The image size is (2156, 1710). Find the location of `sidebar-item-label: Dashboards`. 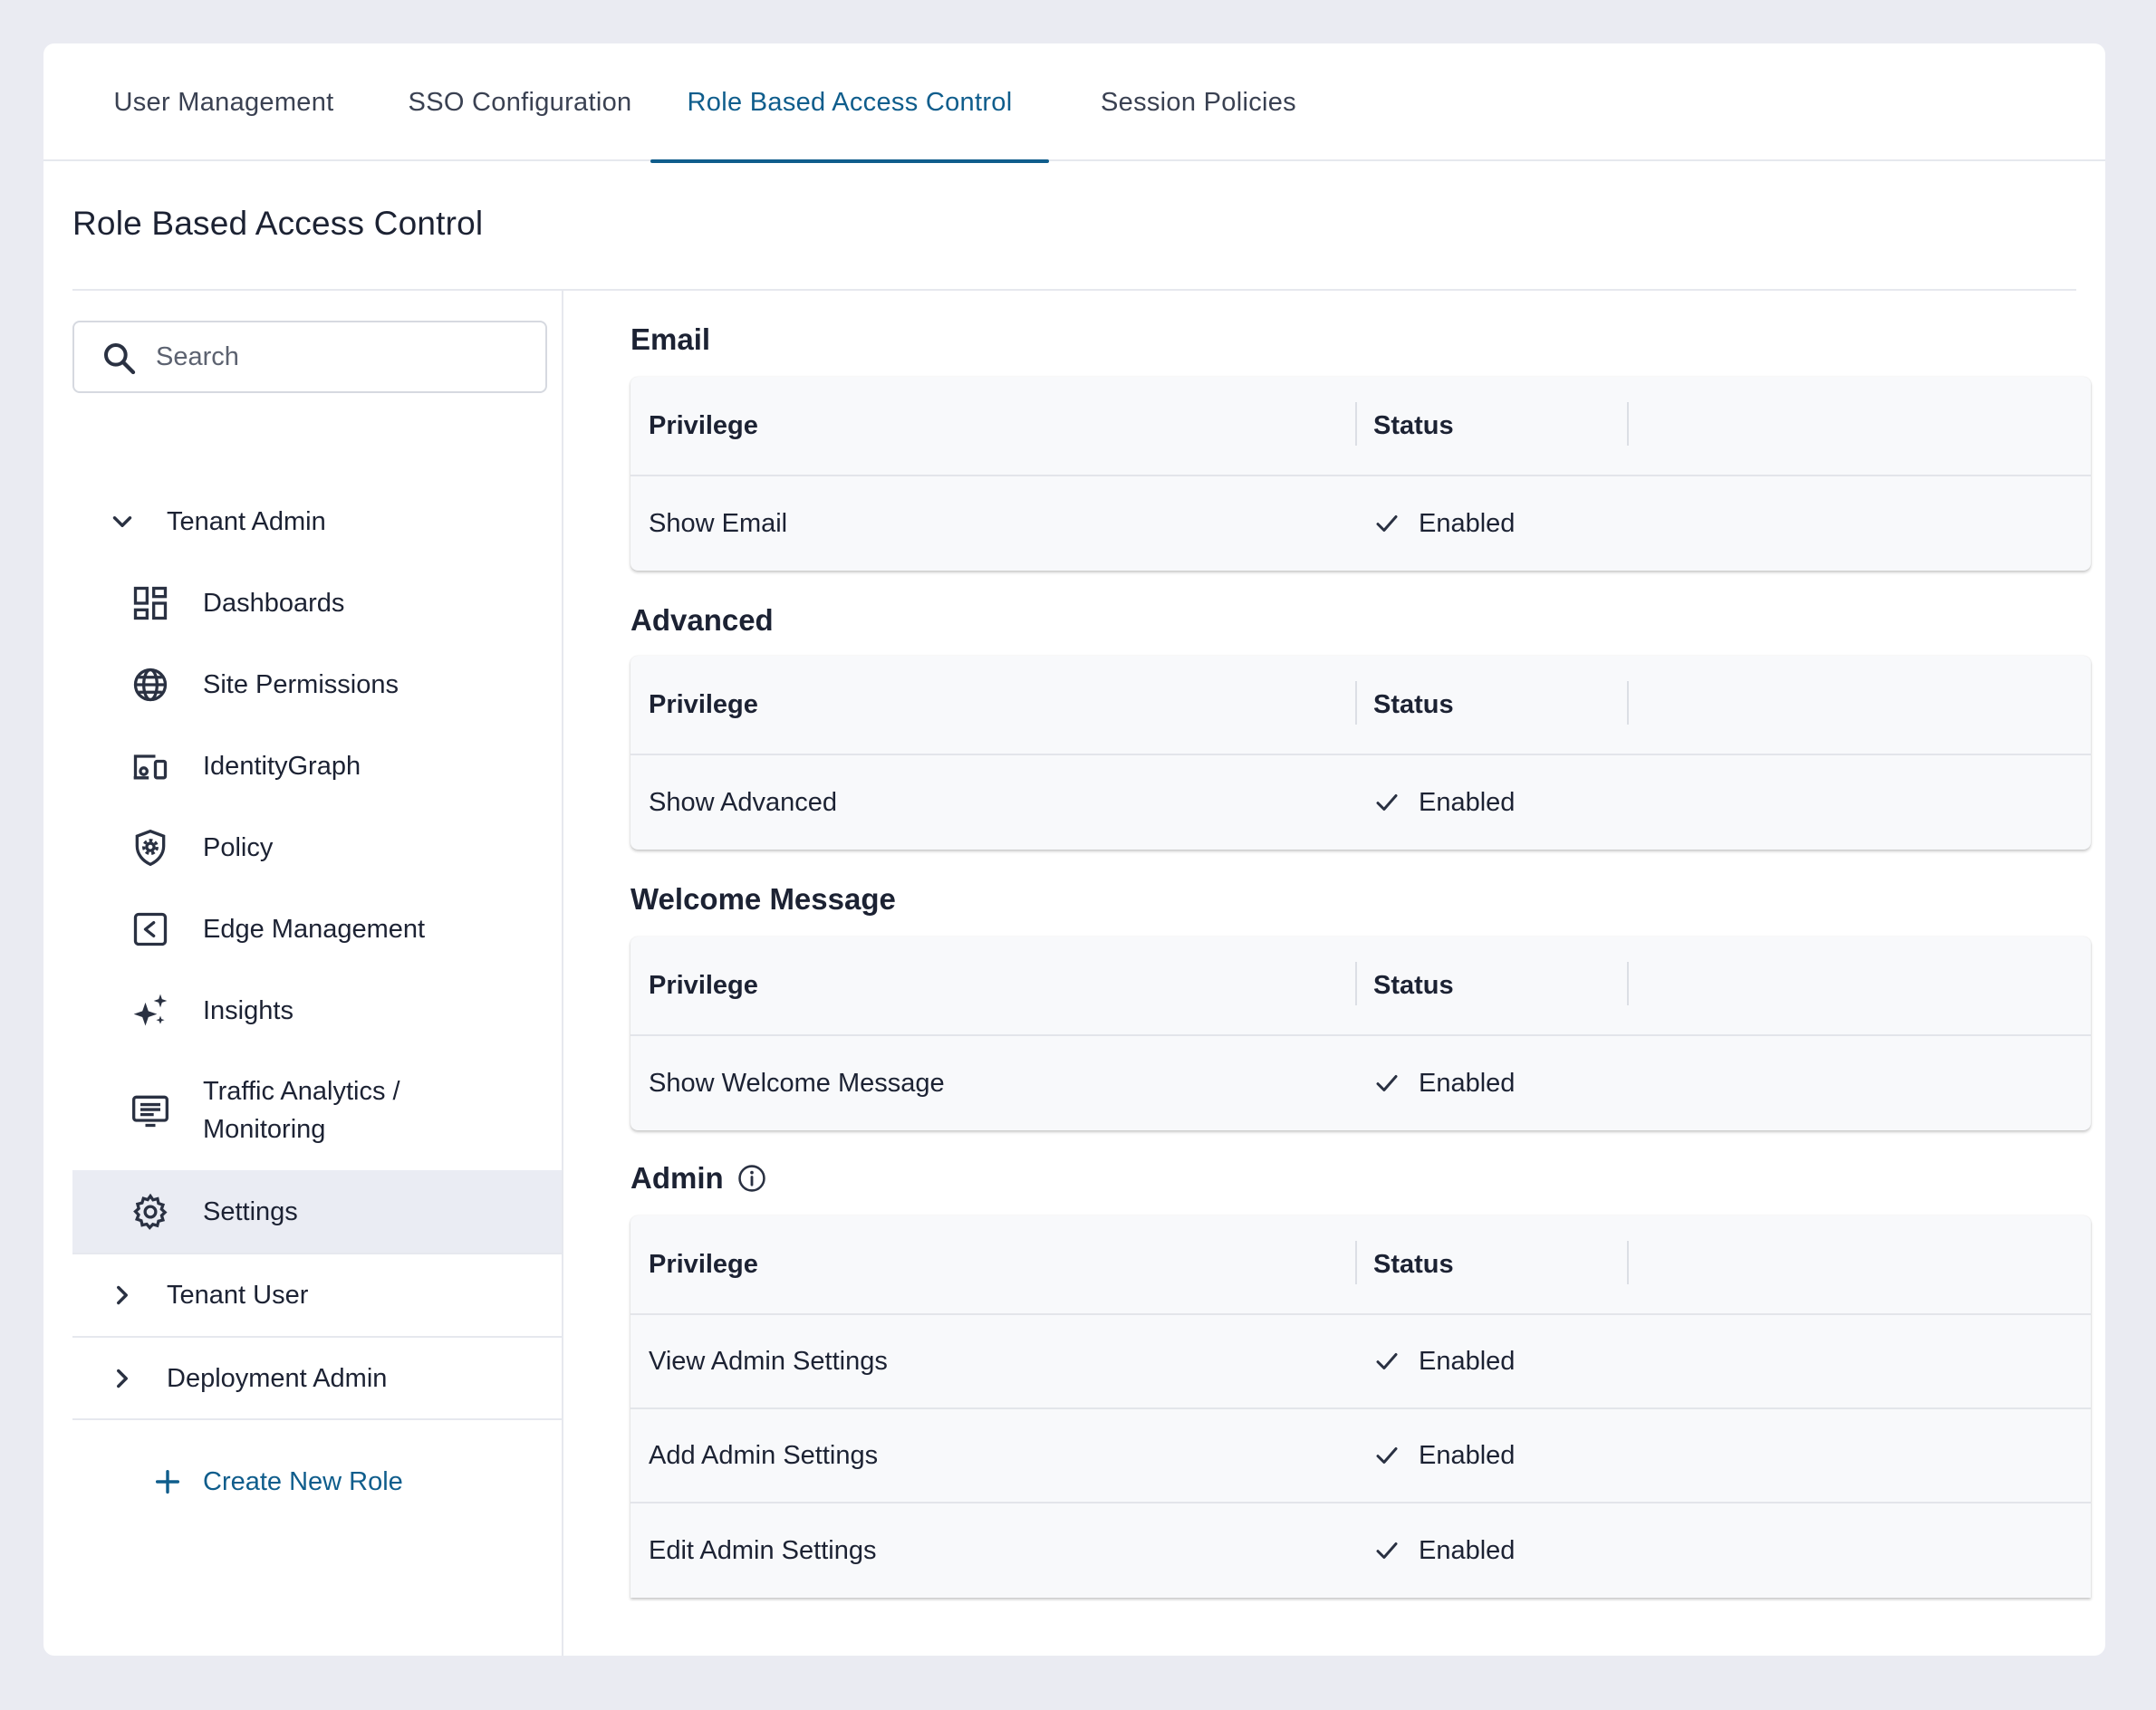

sidebar-item-label: Dashboards is located at coordinates (274, 603).